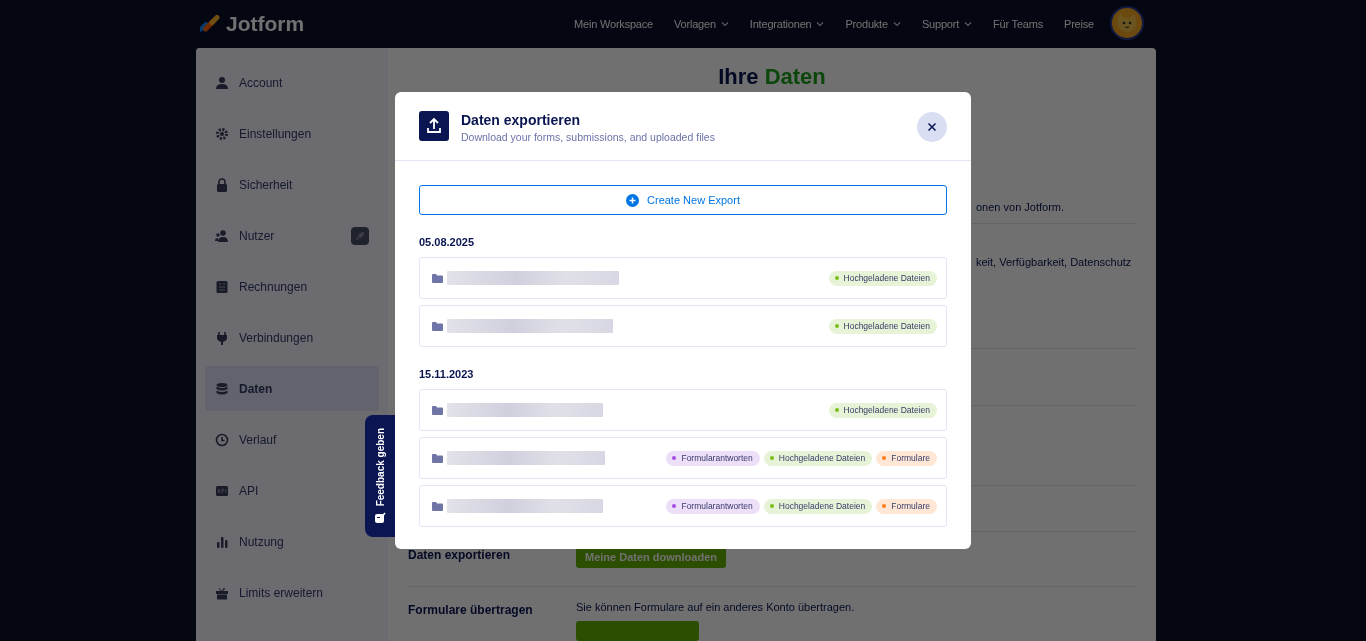 The height and width of the screenshot is (641, 1366). What do you see at coordinates (1054, 261) in the screenshot?
I see `section-description: keit, Verfügbarkeit, Datenschutz` at bounding box center [1054, 261].